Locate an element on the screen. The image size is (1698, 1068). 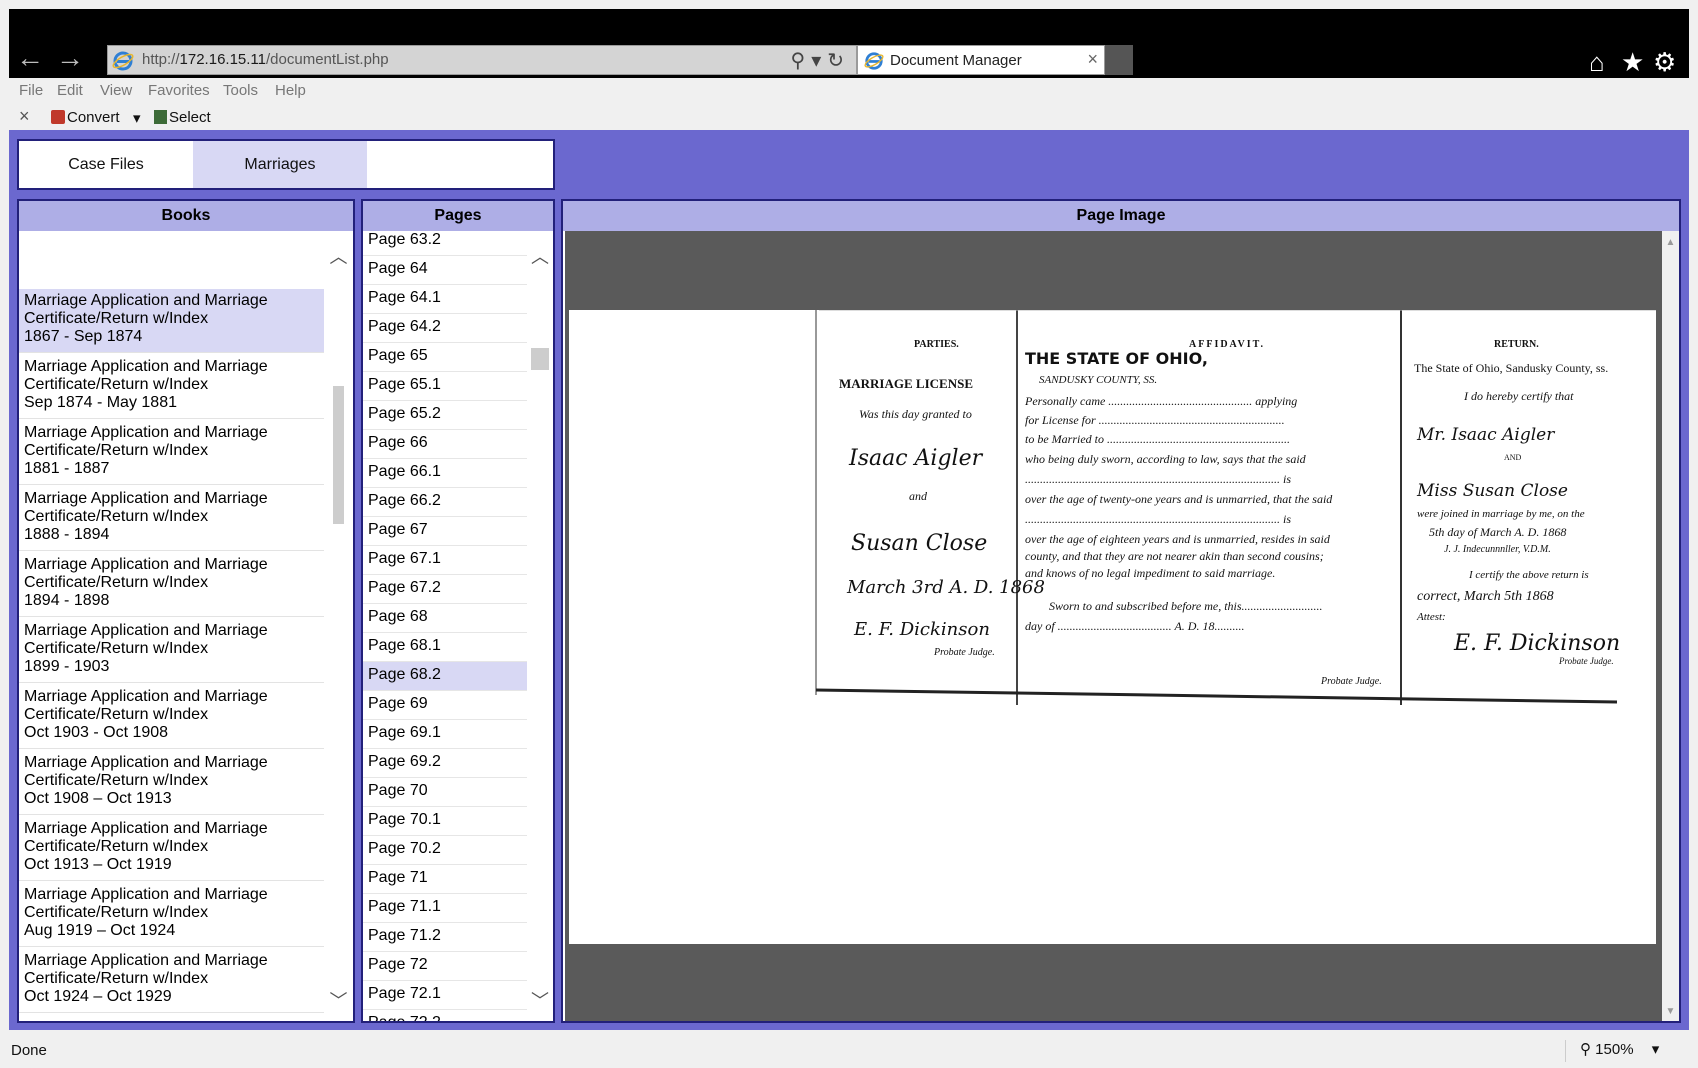
url-host: 172.16.15.11 is located at coordinates (223, 59).